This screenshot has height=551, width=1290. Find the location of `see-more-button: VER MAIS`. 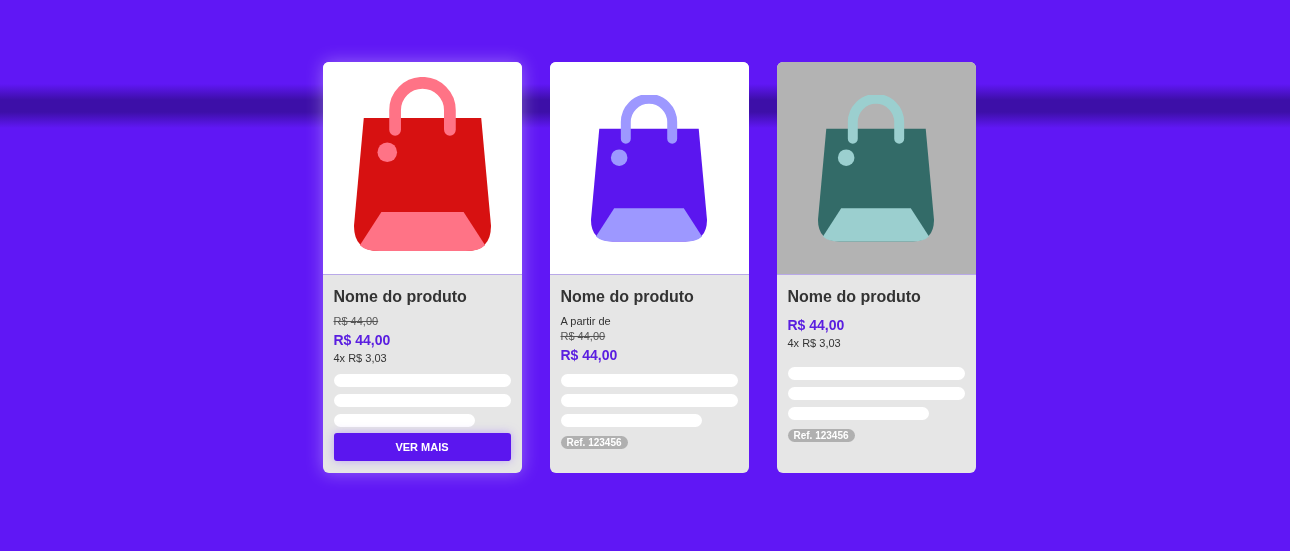

see-more-button: VER MAIS is located at coordinates (422, 447).